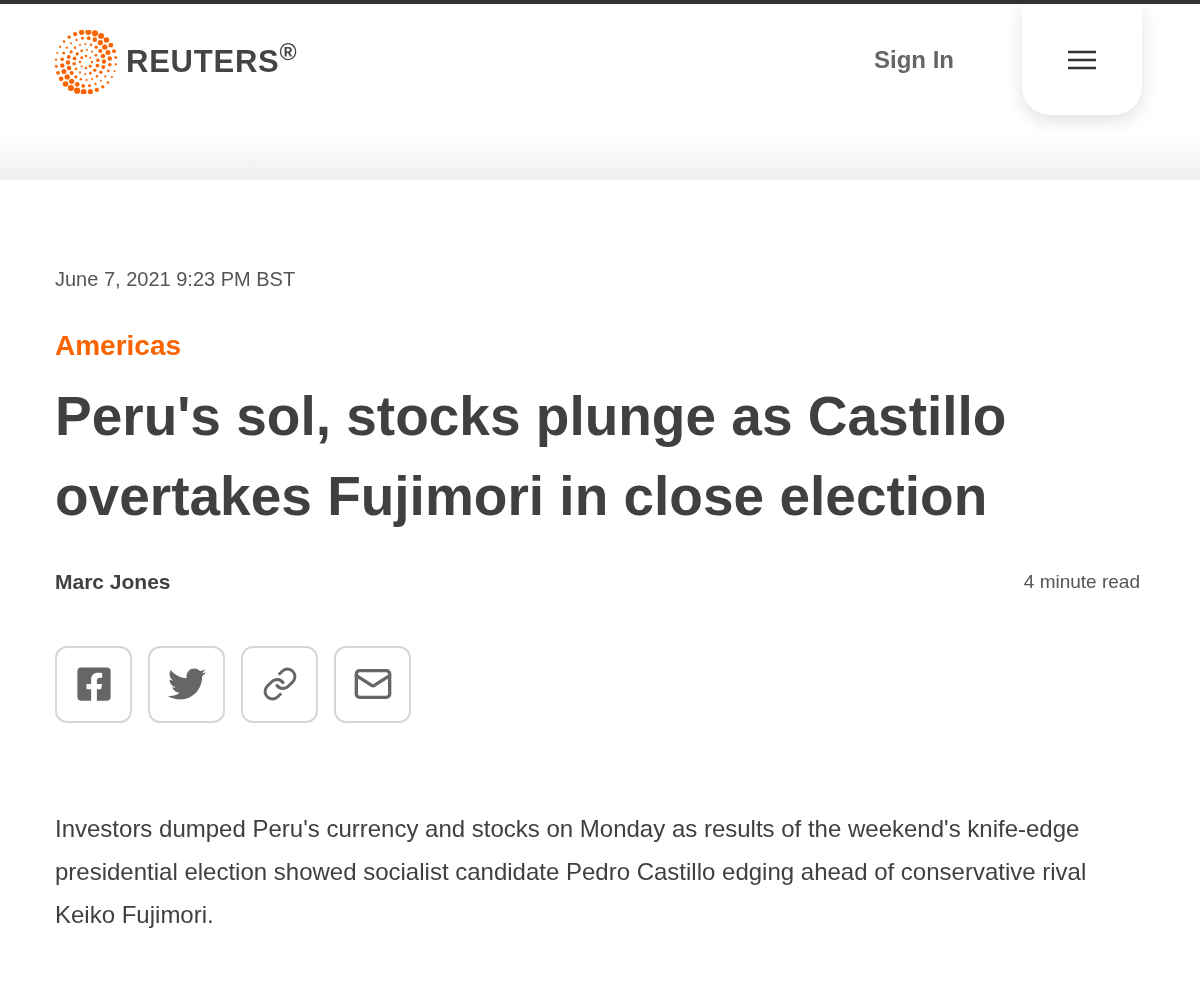  I want to click on article-paragraph: Investors dumped Peru's currency and stocks on Monday as results of the weekend's knife-edge presidential election showed socialist candidate Pedro Castillo edging ahead of conservative rival Keiko Fujimori., so click(571, 871).